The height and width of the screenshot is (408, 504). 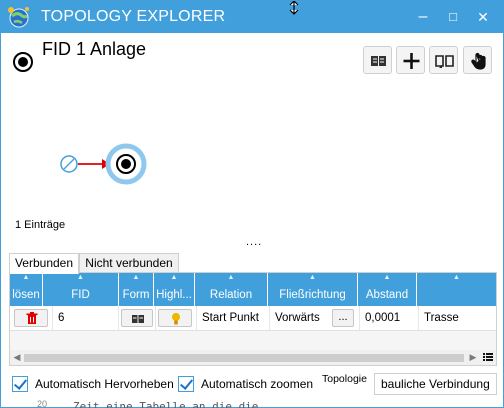 I want to click on open-book-button, so click(x=443, y=60).